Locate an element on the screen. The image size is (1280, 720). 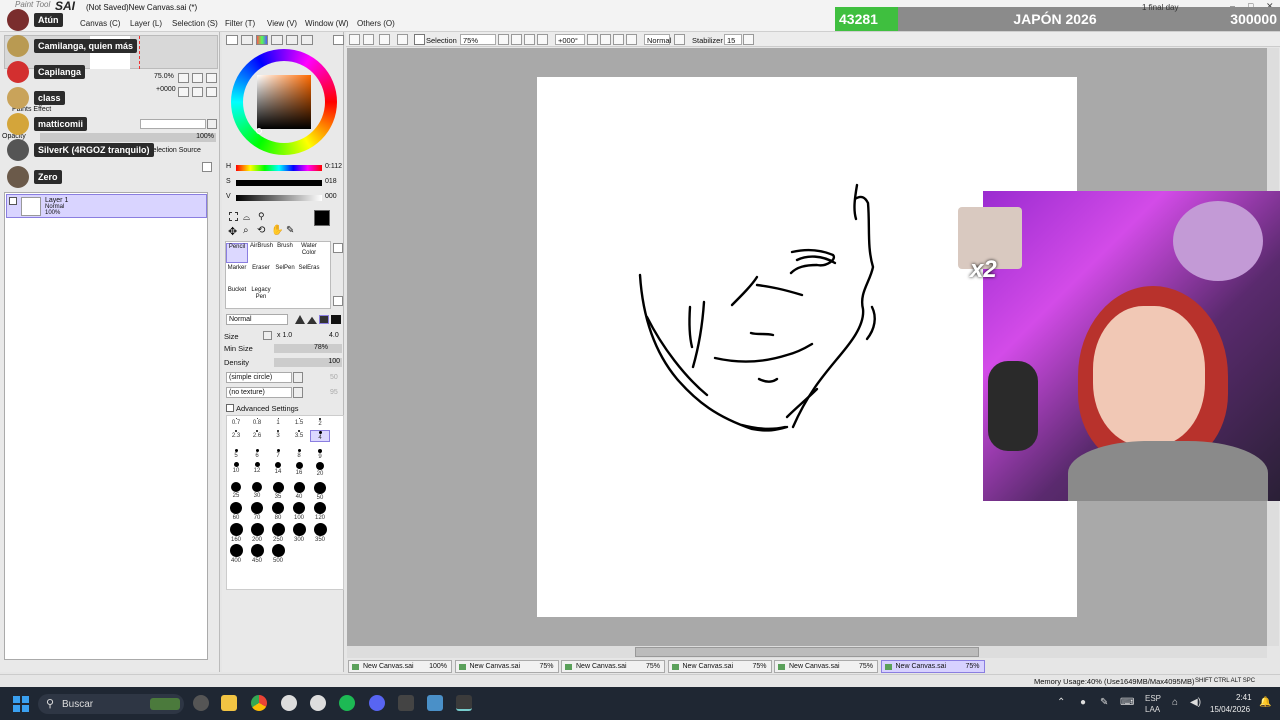
menu-filter: Filter (T) is located at coordinates (240, 23).